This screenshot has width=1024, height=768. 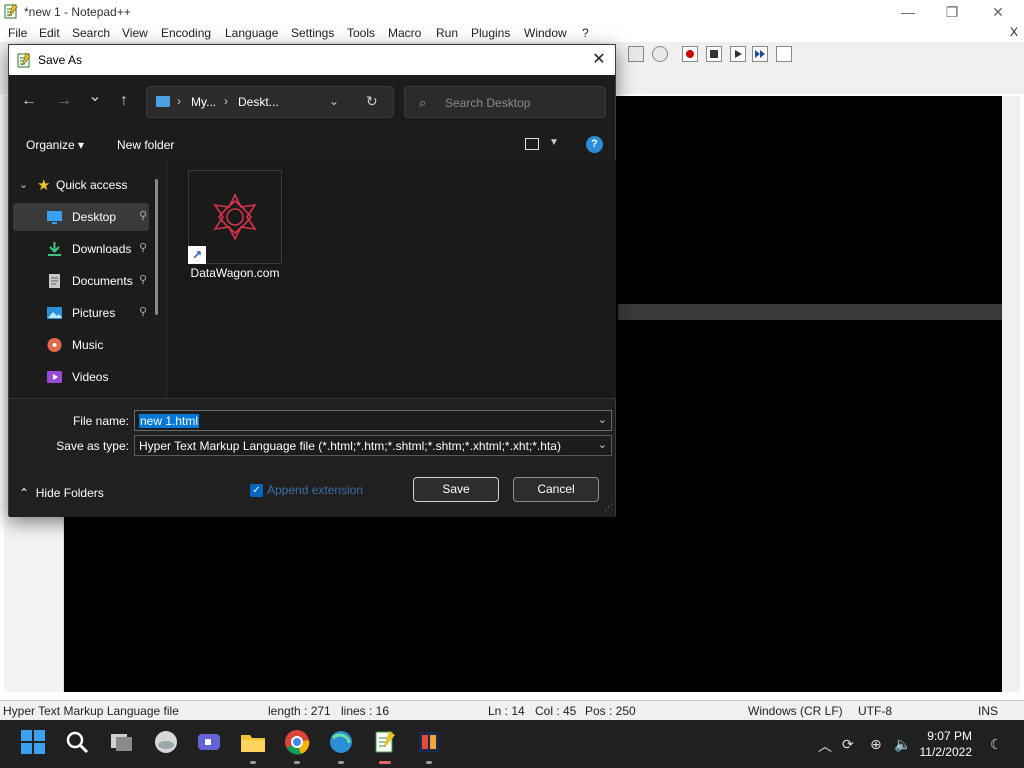 What do you see at coordinates (24, 493) in the screenshot?
I see `chevron-up-icon: ⌃` at bounding box center [24, 493].